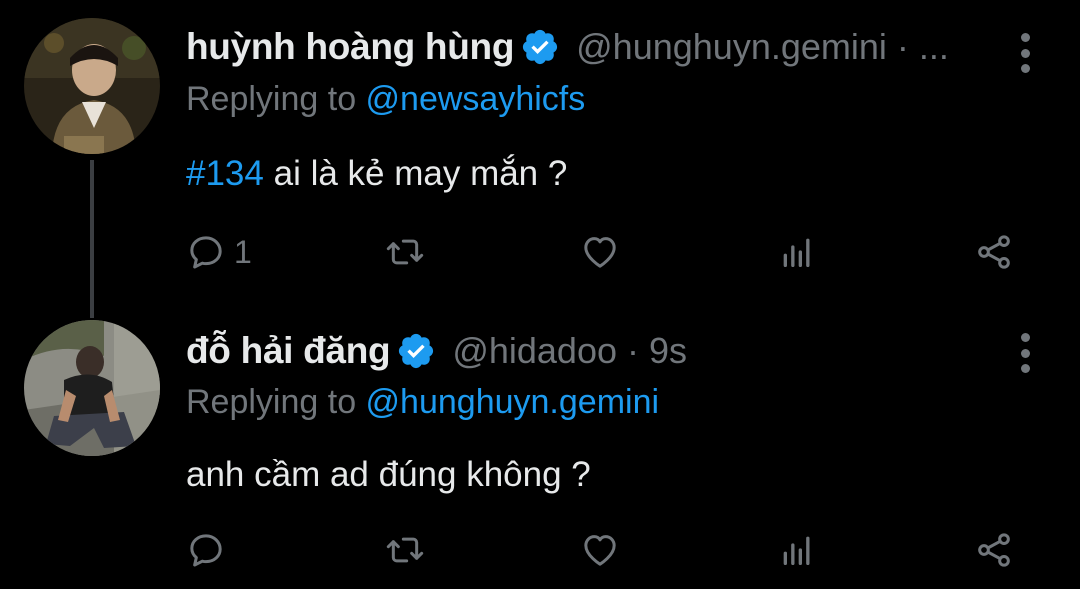 The height and width of the screenshot is (589, 1080). Describe the element at coordinates (436, 351) in the screenshot. I see `tweet-header: đỗ hải đăng @hidadoo · 9s` at that location.